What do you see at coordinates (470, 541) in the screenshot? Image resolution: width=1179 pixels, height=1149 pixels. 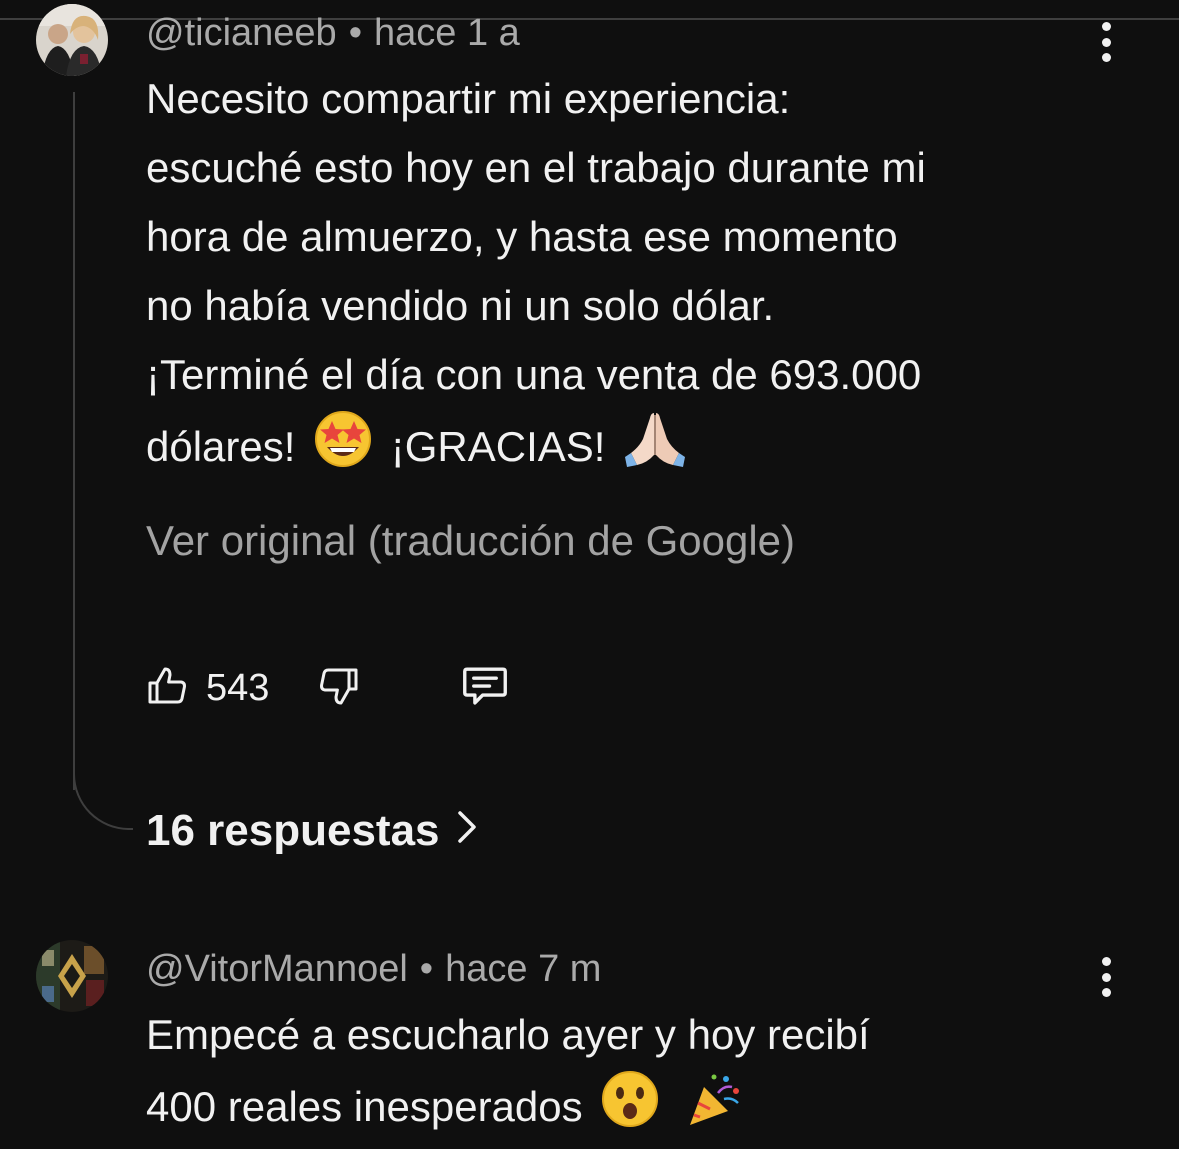 I see `view-original-link: Ver original (traducción de Google)` at bounding box center [470, 541].